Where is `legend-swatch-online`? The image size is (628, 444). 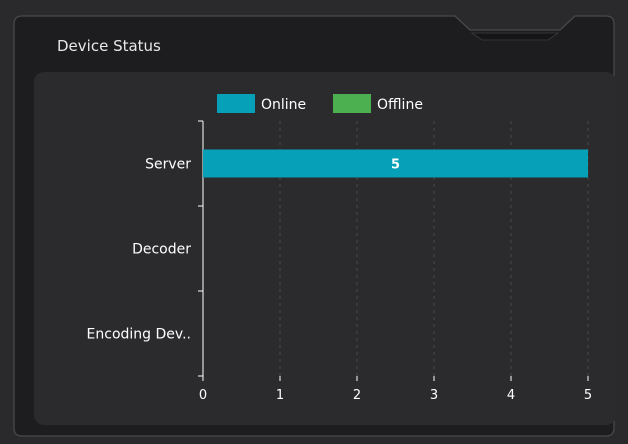
legend-swatch-online is located at coordinates (236, 103).